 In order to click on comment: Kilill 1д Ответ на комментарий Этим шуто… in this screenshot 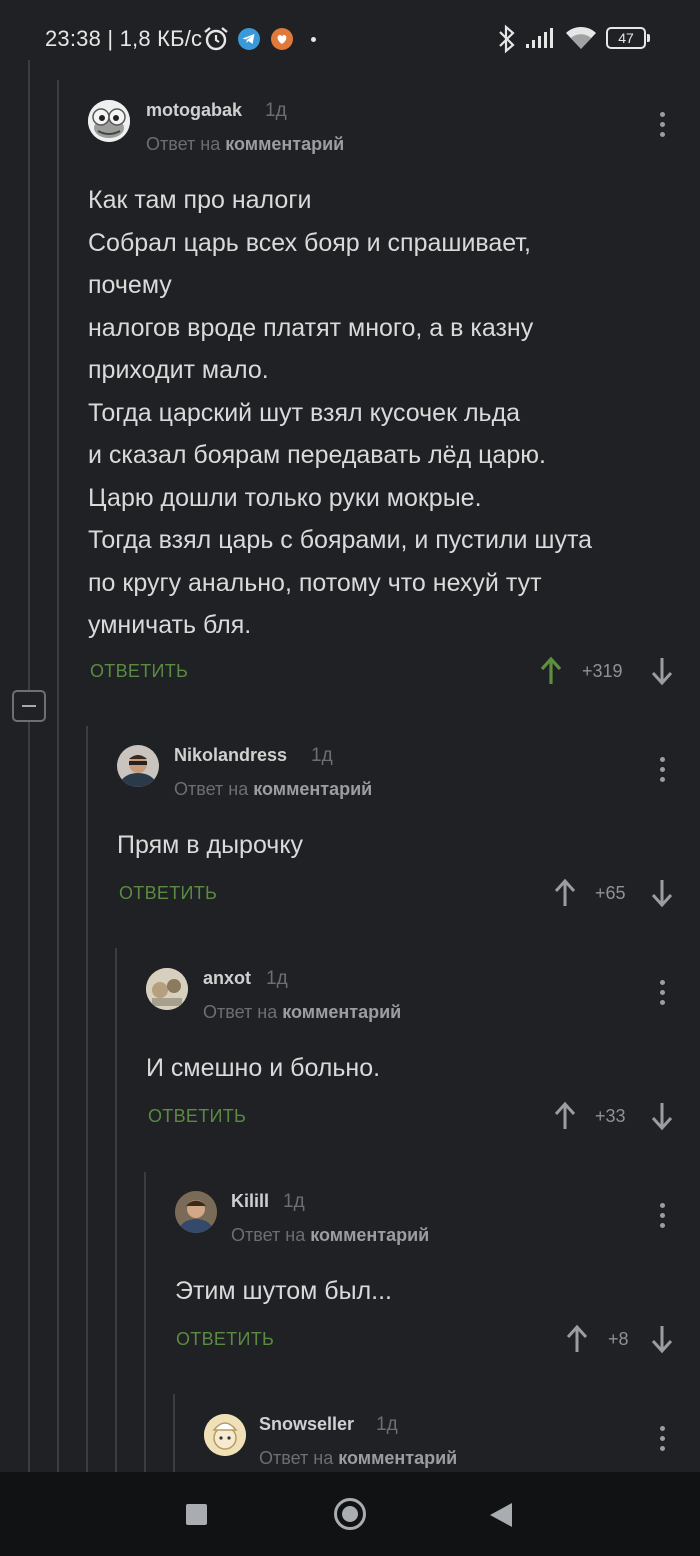, I will do `click(431, 1276)`.